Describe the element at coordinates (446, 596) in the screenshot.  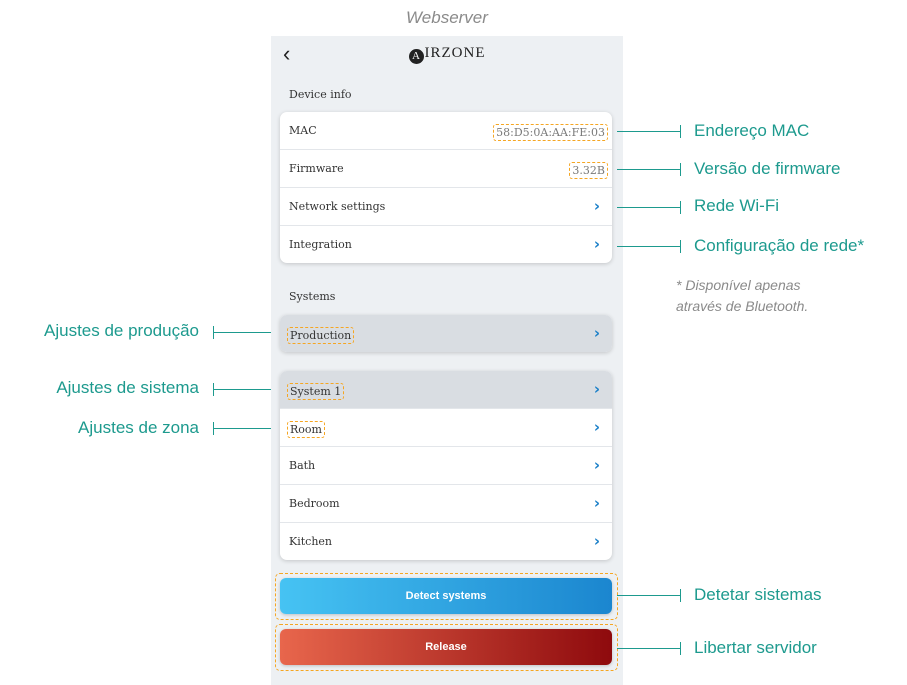
I see `detect-systems-button: Detect systems` at that location.